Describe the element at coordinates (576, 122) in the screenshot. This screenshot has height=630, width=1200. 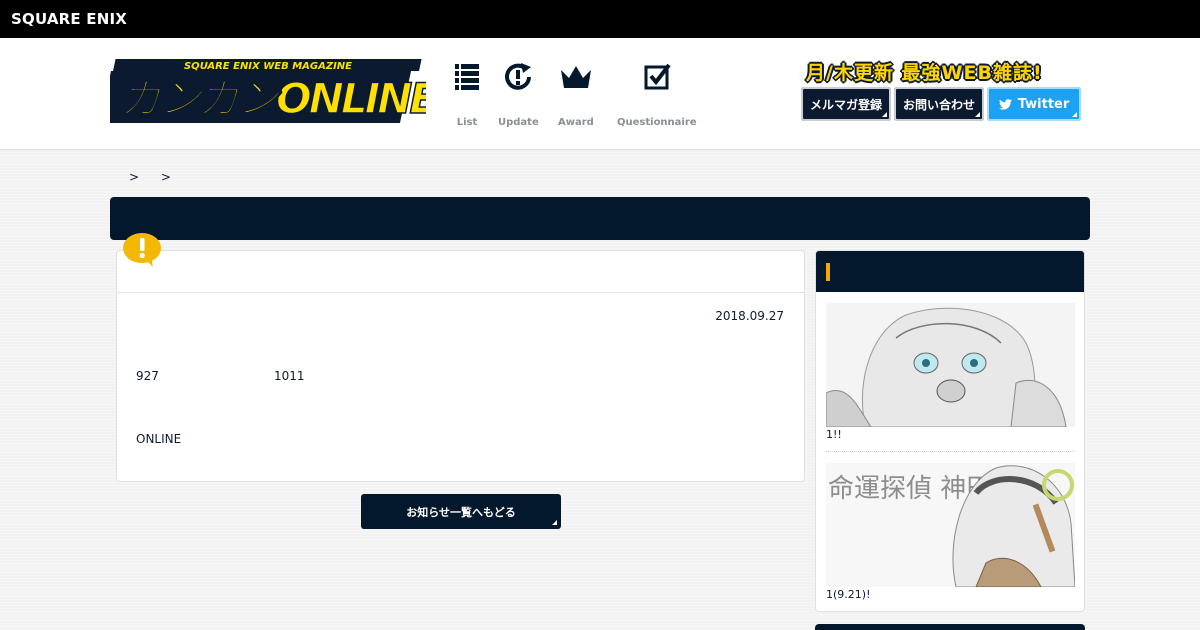
I see `nav-award-label: Award` at that location.